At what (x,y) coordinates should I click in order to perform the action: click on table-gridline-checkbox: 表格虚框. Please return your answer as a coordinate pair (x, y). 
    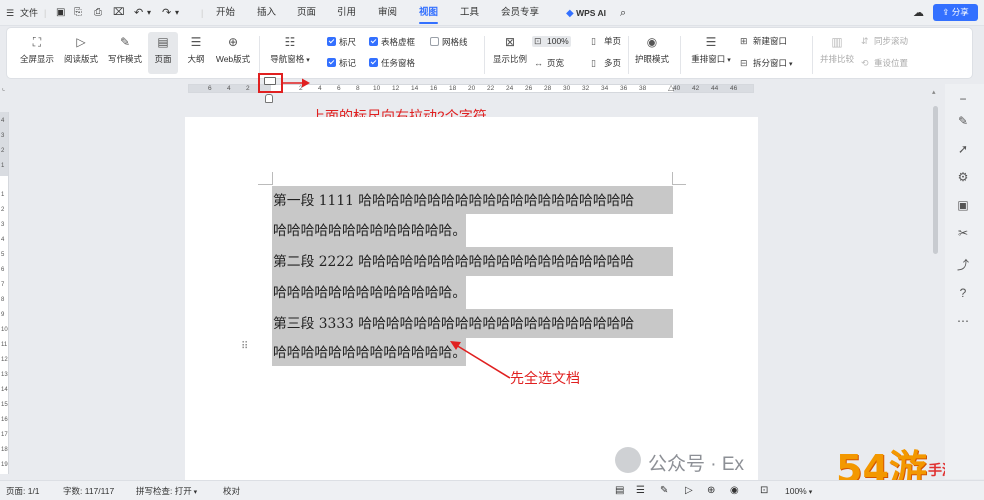
    Looking at the image, I should click on (392, 42).